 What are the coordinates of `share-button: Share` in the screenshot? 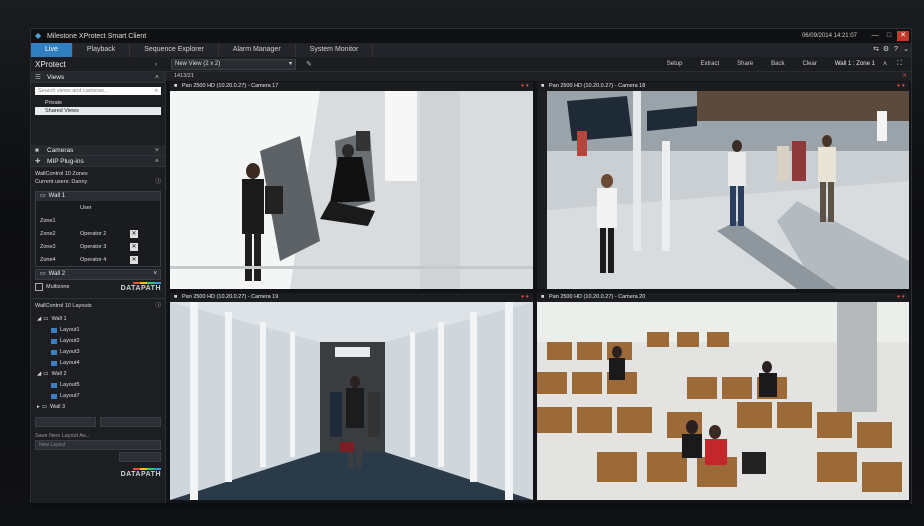 It's located at (745, 64).